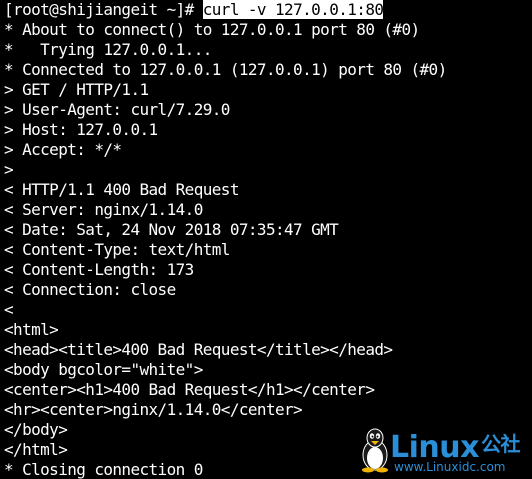 The width and height of the screenshot is (532, 479). Describe the element at coordinates (117, 249) in the screenshot. I see `output-line: < Content-Type: text/html` at that location.